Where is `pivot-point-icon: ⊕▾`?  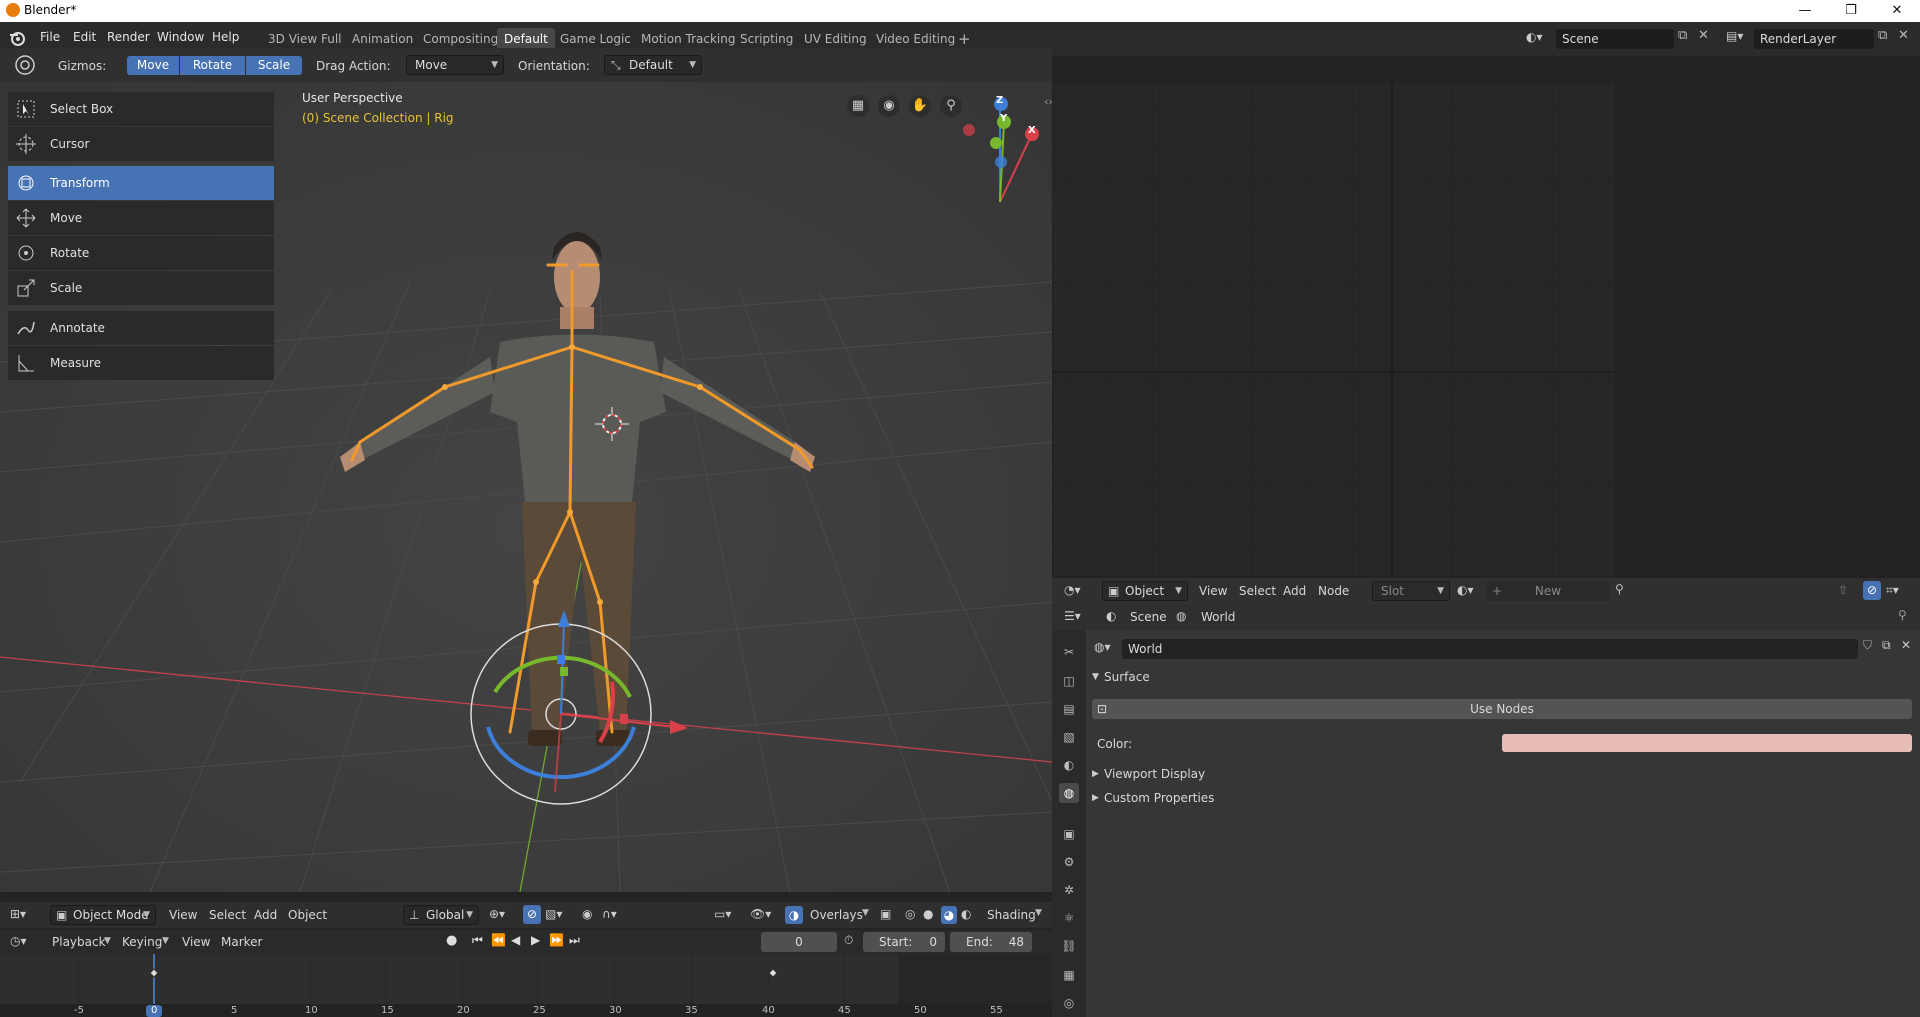
pivot-point-icon: ⊕▾ is located at coordinates (497, 914).